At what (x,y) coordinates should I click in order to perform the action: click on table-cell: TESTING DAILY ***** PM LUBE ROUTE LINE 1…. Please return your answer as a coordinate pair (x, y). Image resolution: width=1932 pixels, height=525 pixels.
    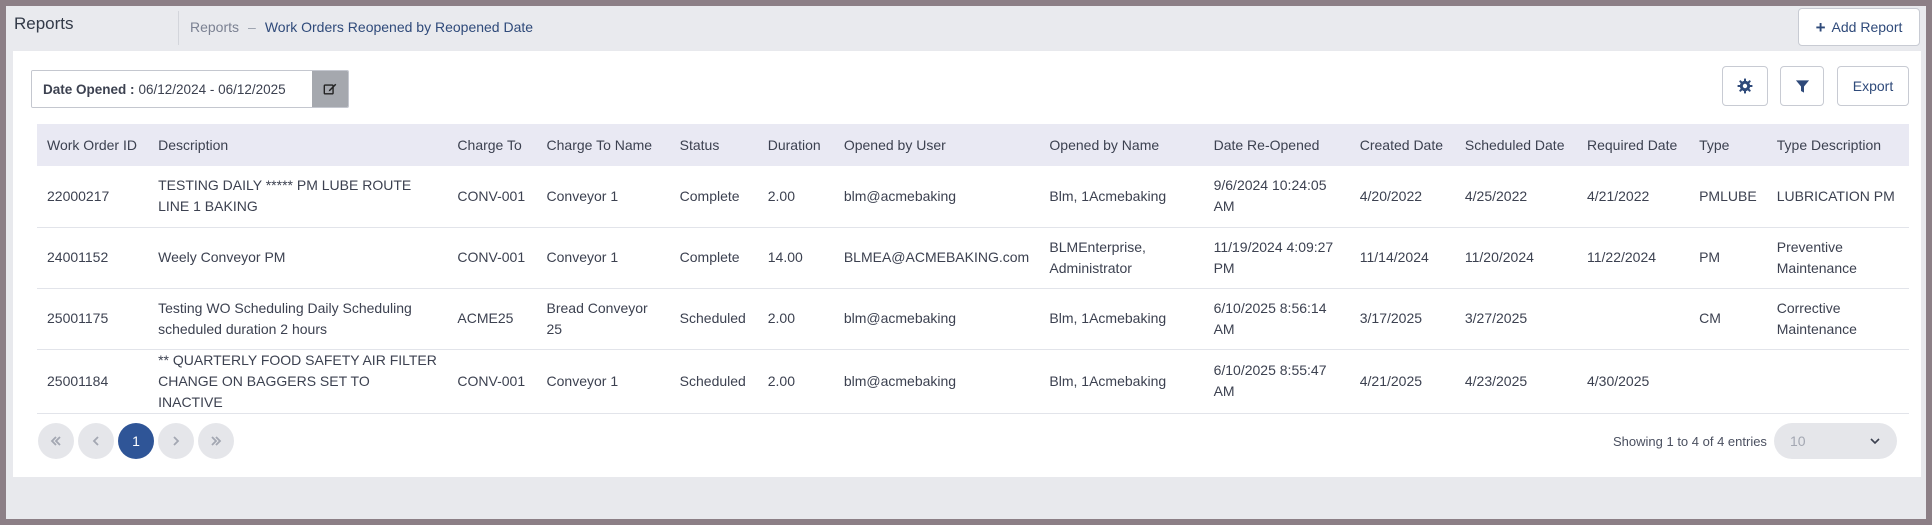
    Looking at the image, I should click on (298, 197).